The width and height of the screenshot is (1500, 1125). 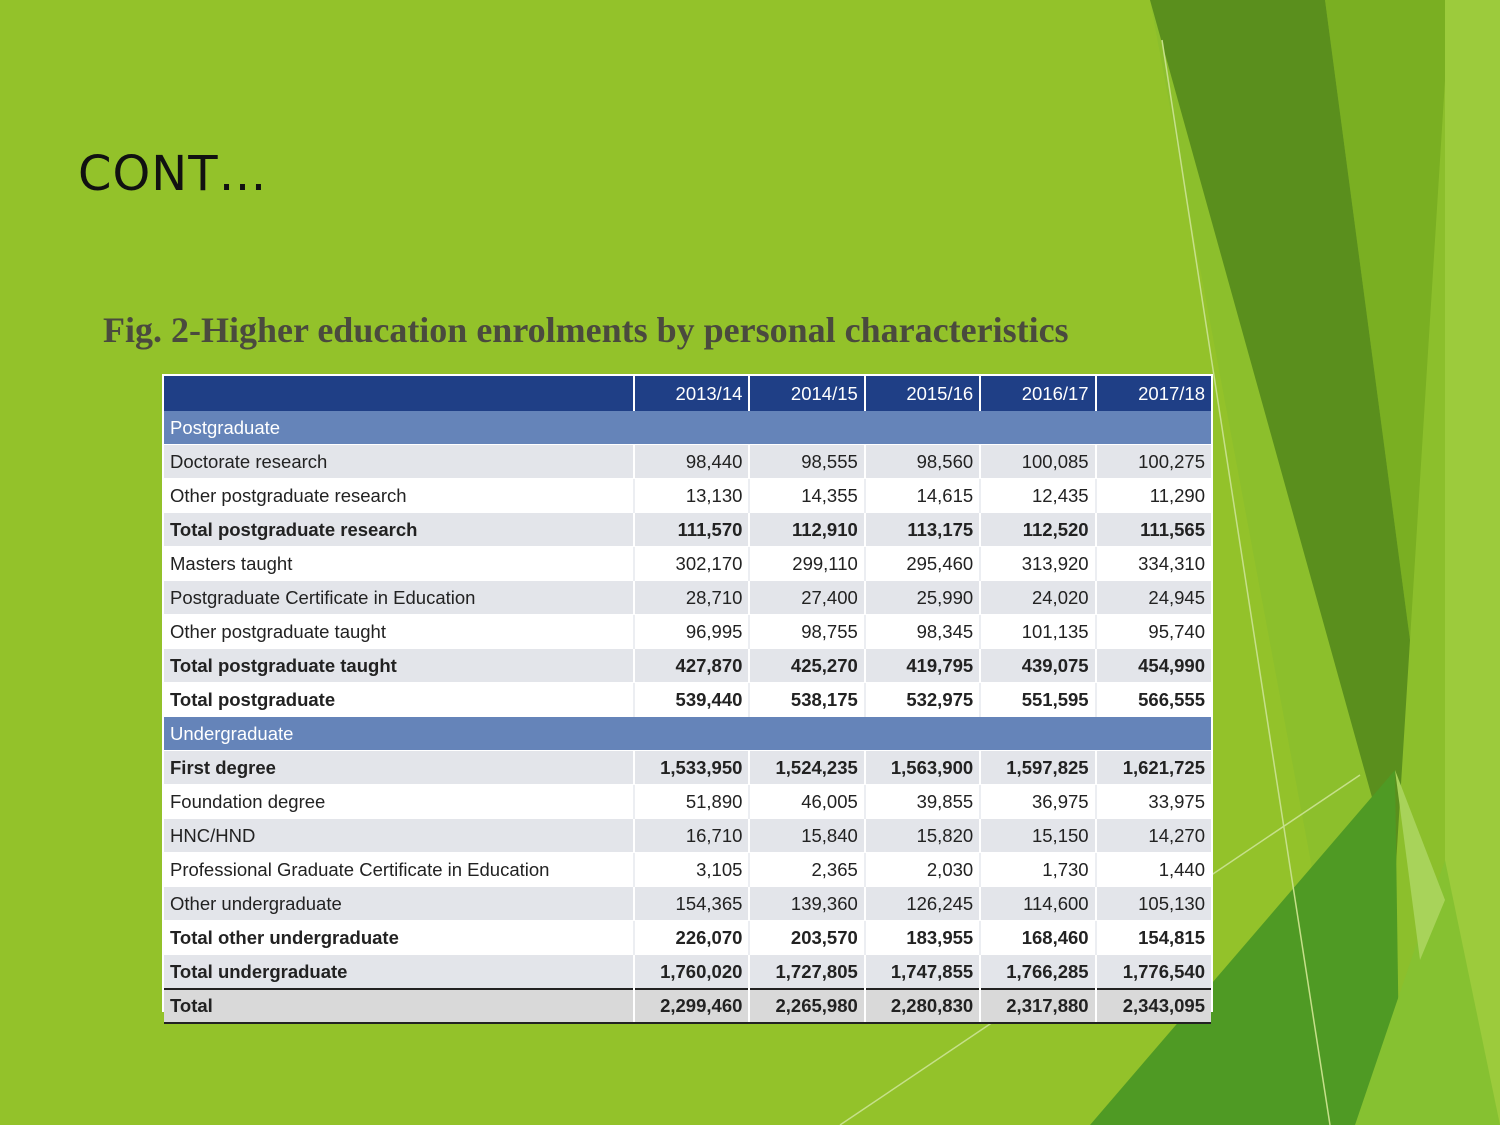 I want to click on row-label: Total other undergraduate, so click(x=400, y=937).